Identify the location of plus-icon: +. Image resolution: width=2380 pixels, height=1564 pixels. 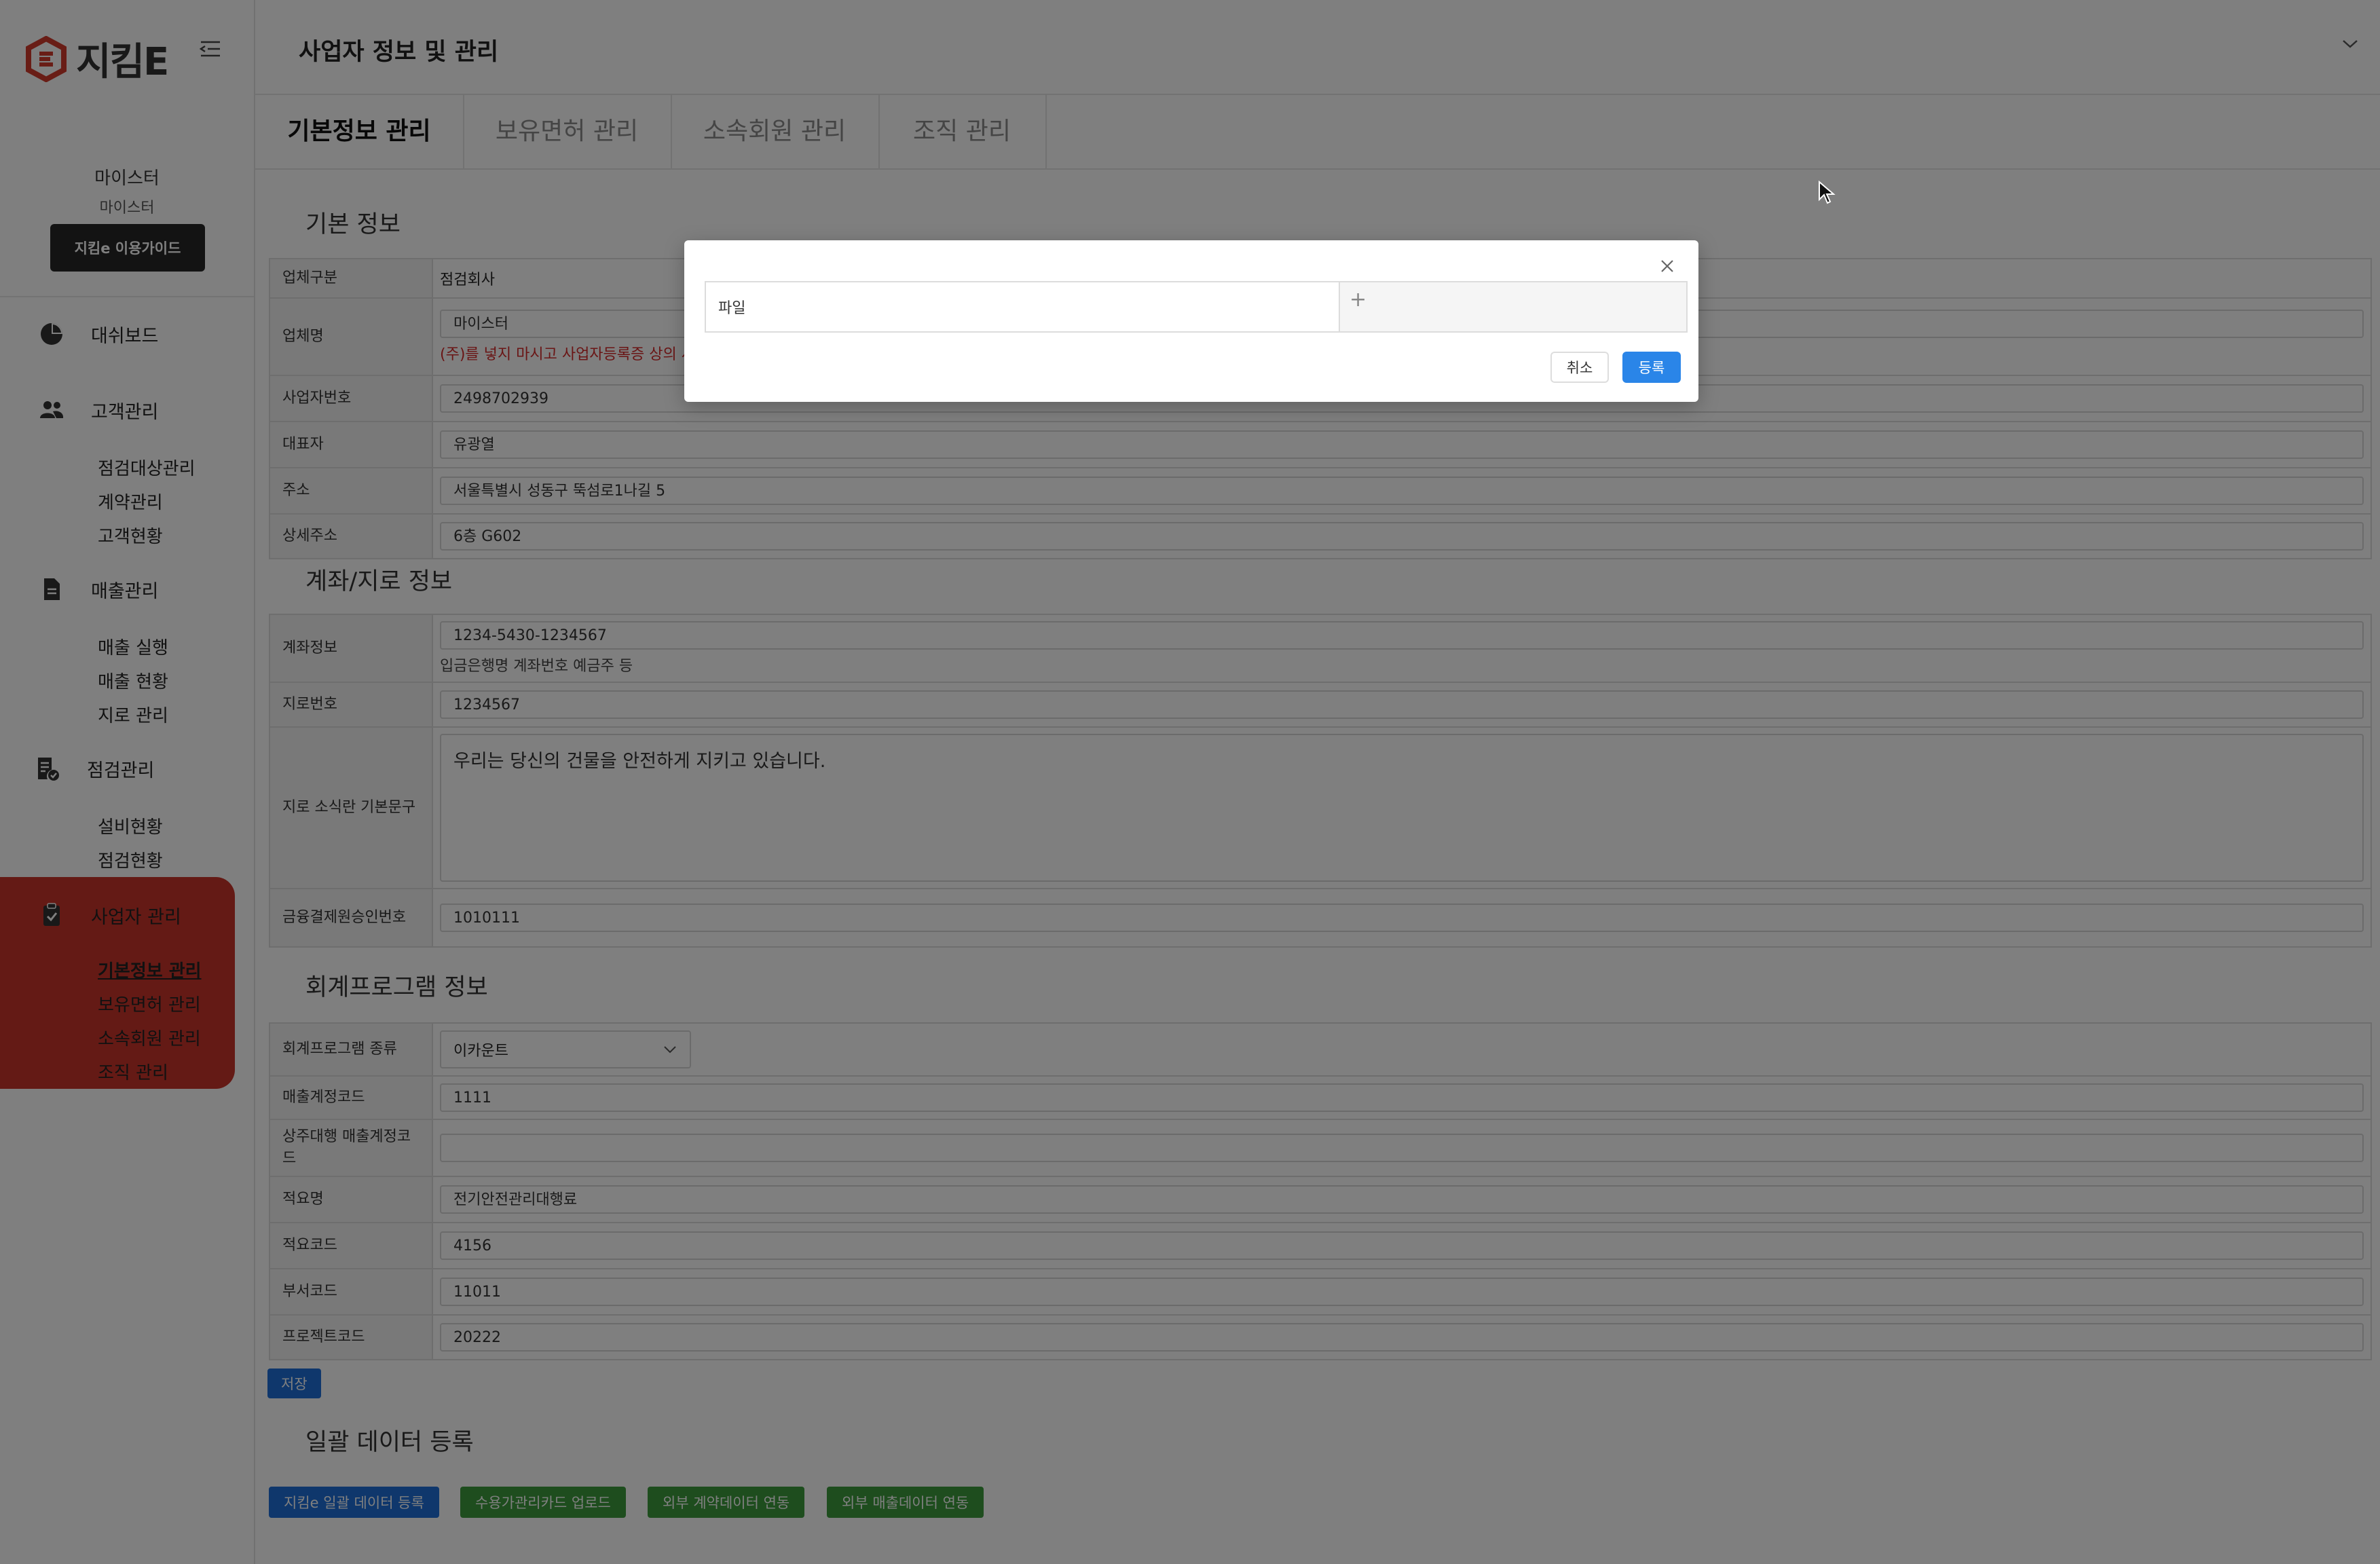
(1358, 300).